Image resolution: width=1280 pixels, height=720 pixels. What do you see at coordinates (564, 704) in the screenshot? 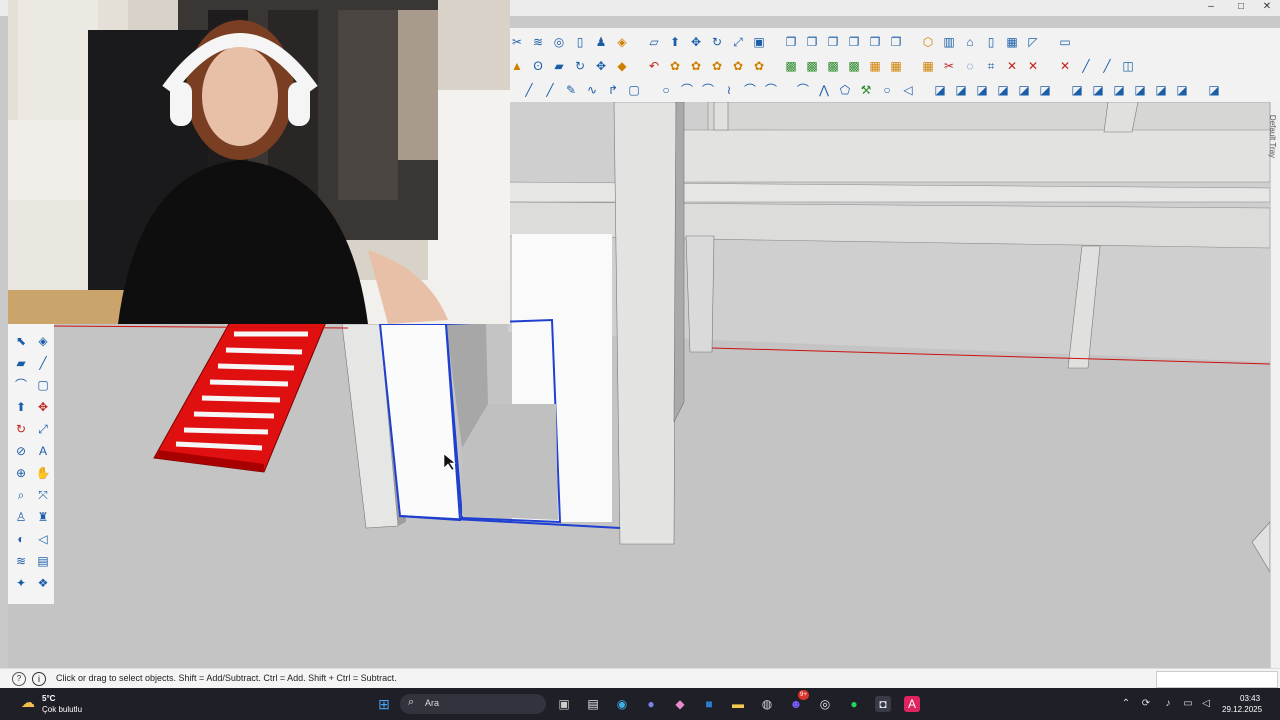
I see `task-view-icon: ▣` at bounding box center [564, 704].